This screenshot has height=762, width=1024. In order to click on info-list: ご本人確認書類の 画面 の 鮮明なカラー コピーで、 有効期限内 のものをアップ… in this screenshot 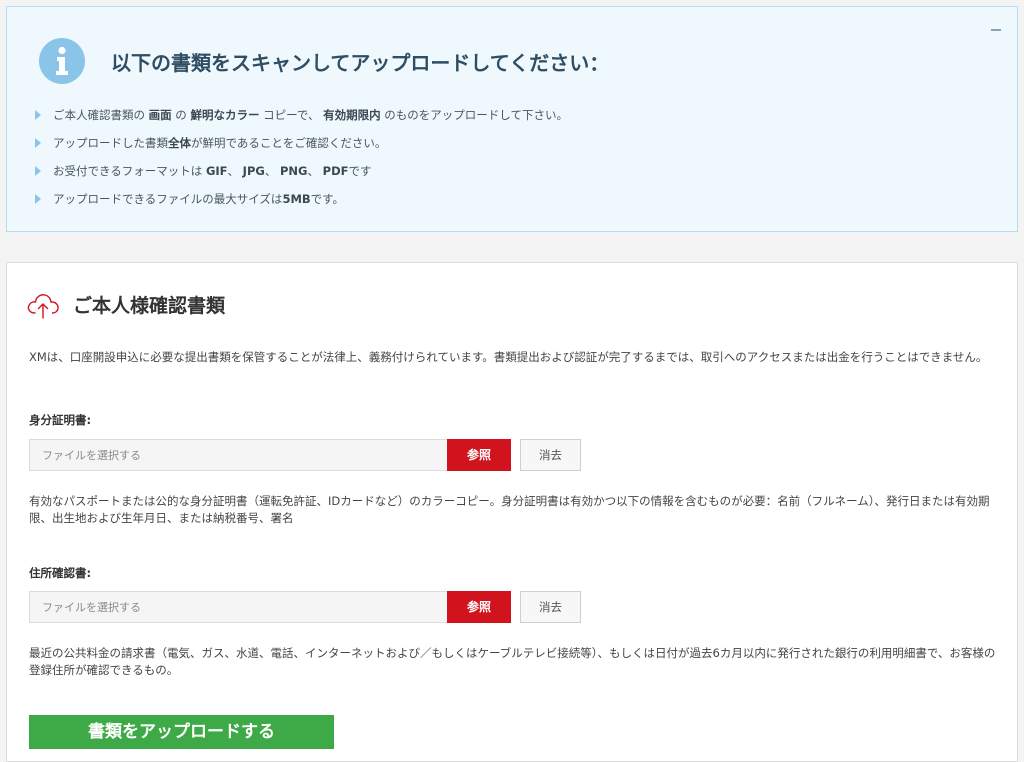, I will do `click(301, 157)`.